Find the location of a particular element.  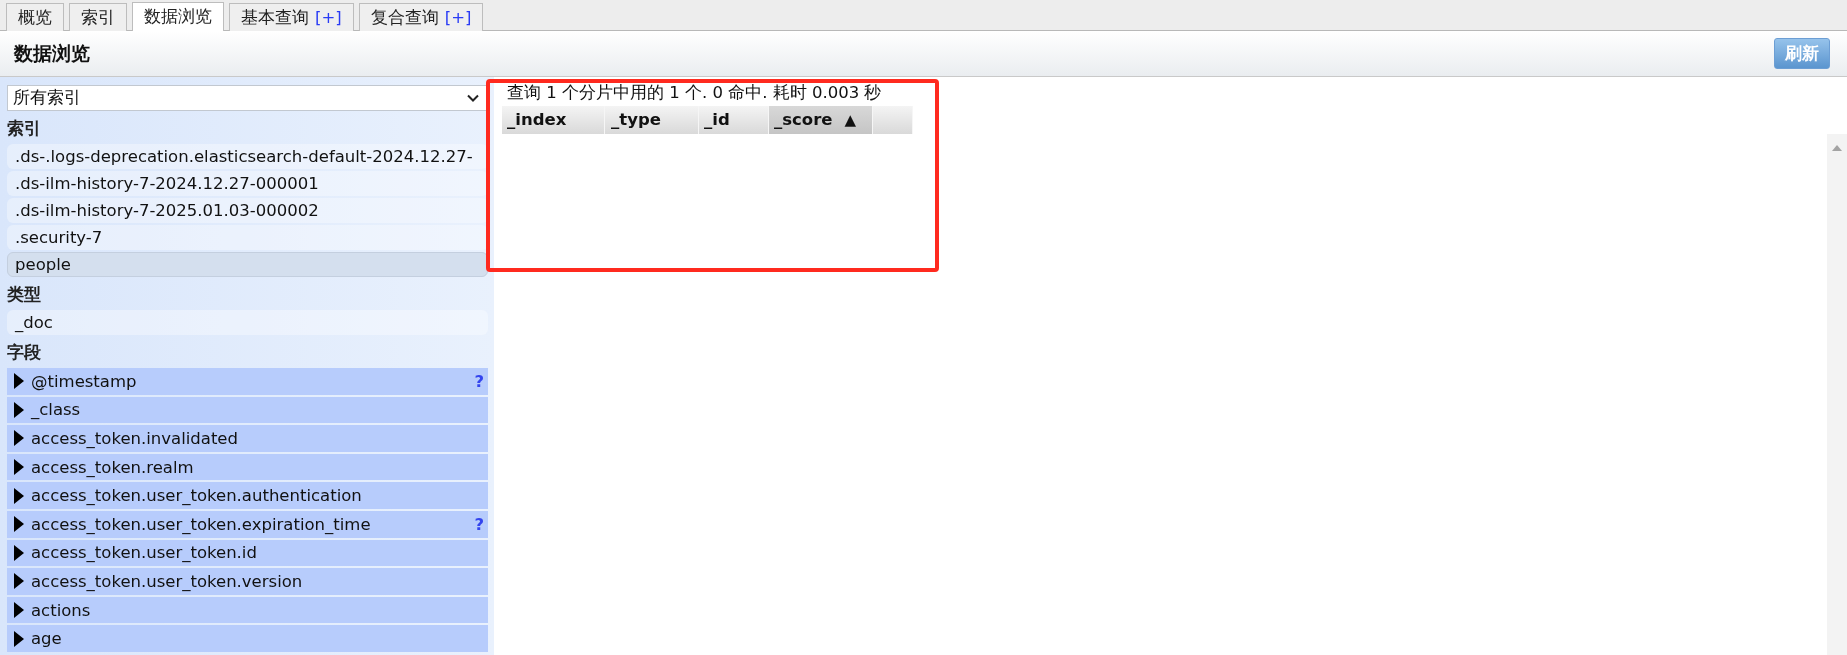

index-select: 所有索引 is located at coordinates (247, 98).